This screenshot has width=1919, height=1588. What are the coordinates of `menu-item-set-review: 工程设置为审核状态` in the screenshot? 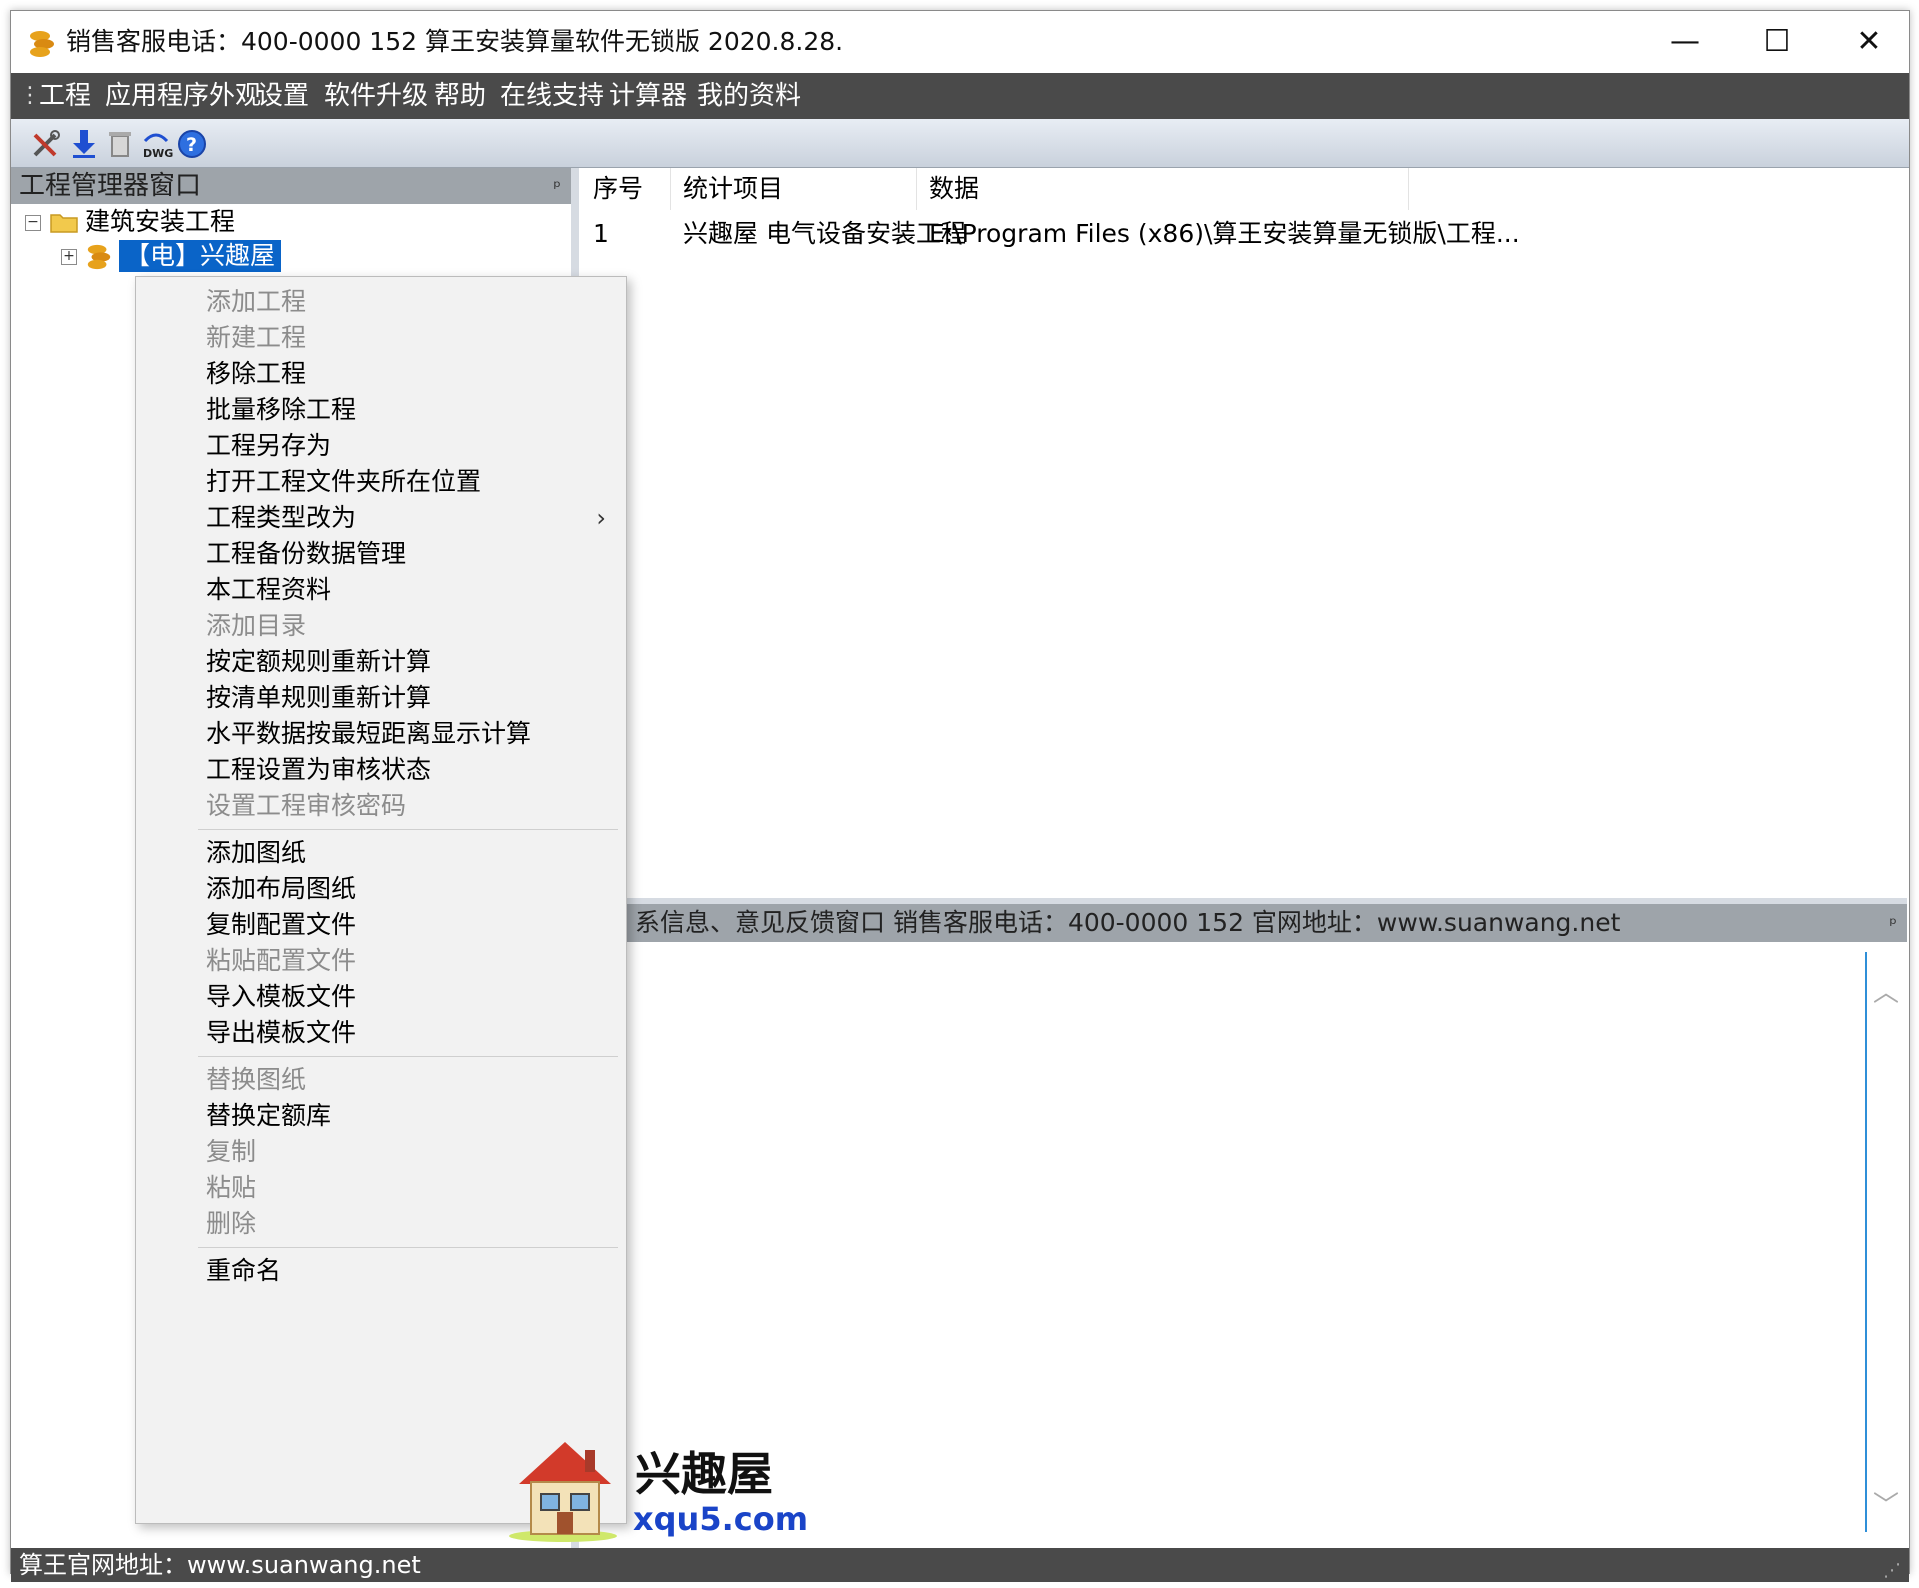 It's located at (381, 770).